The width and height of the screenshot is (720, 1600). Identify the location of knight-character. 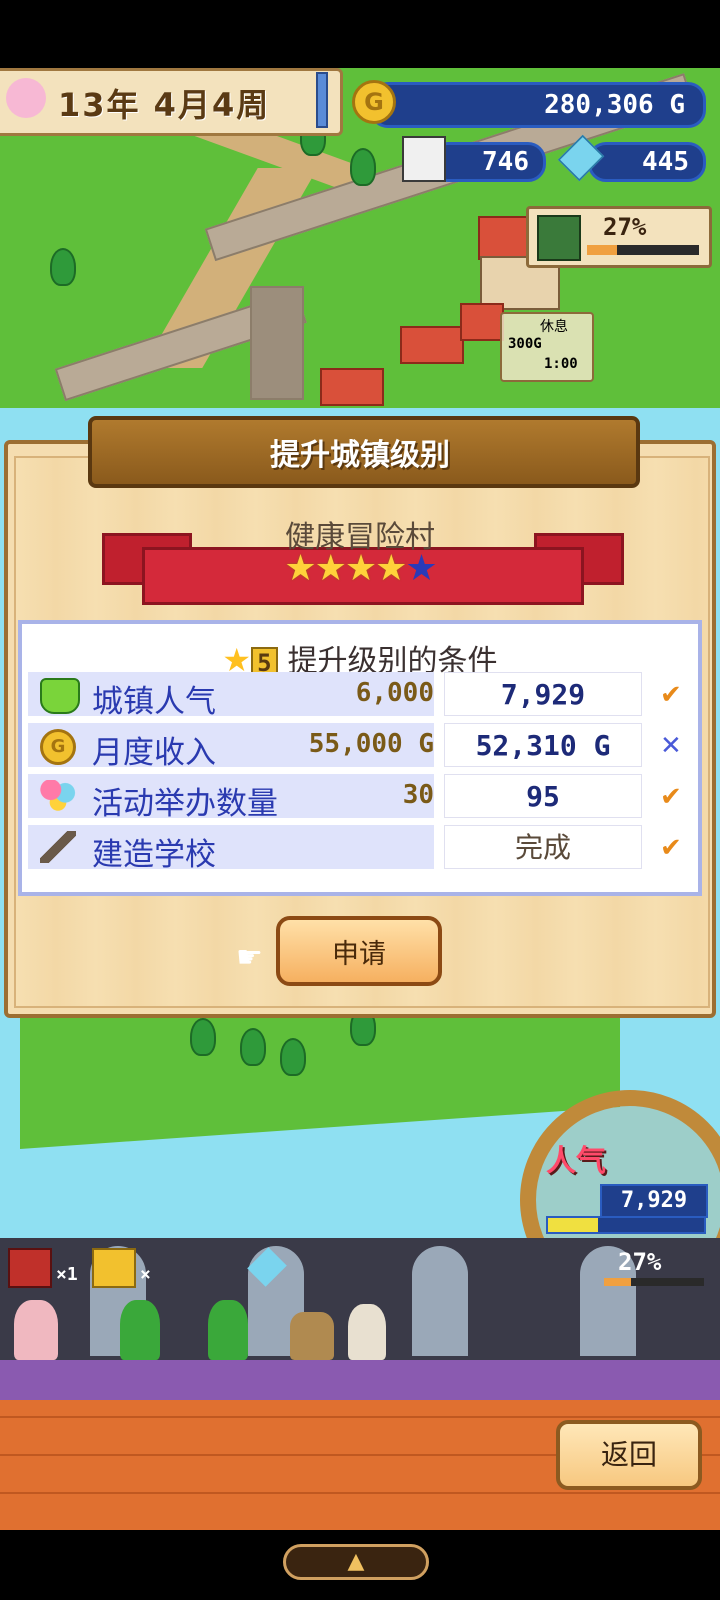
(140, 1330).